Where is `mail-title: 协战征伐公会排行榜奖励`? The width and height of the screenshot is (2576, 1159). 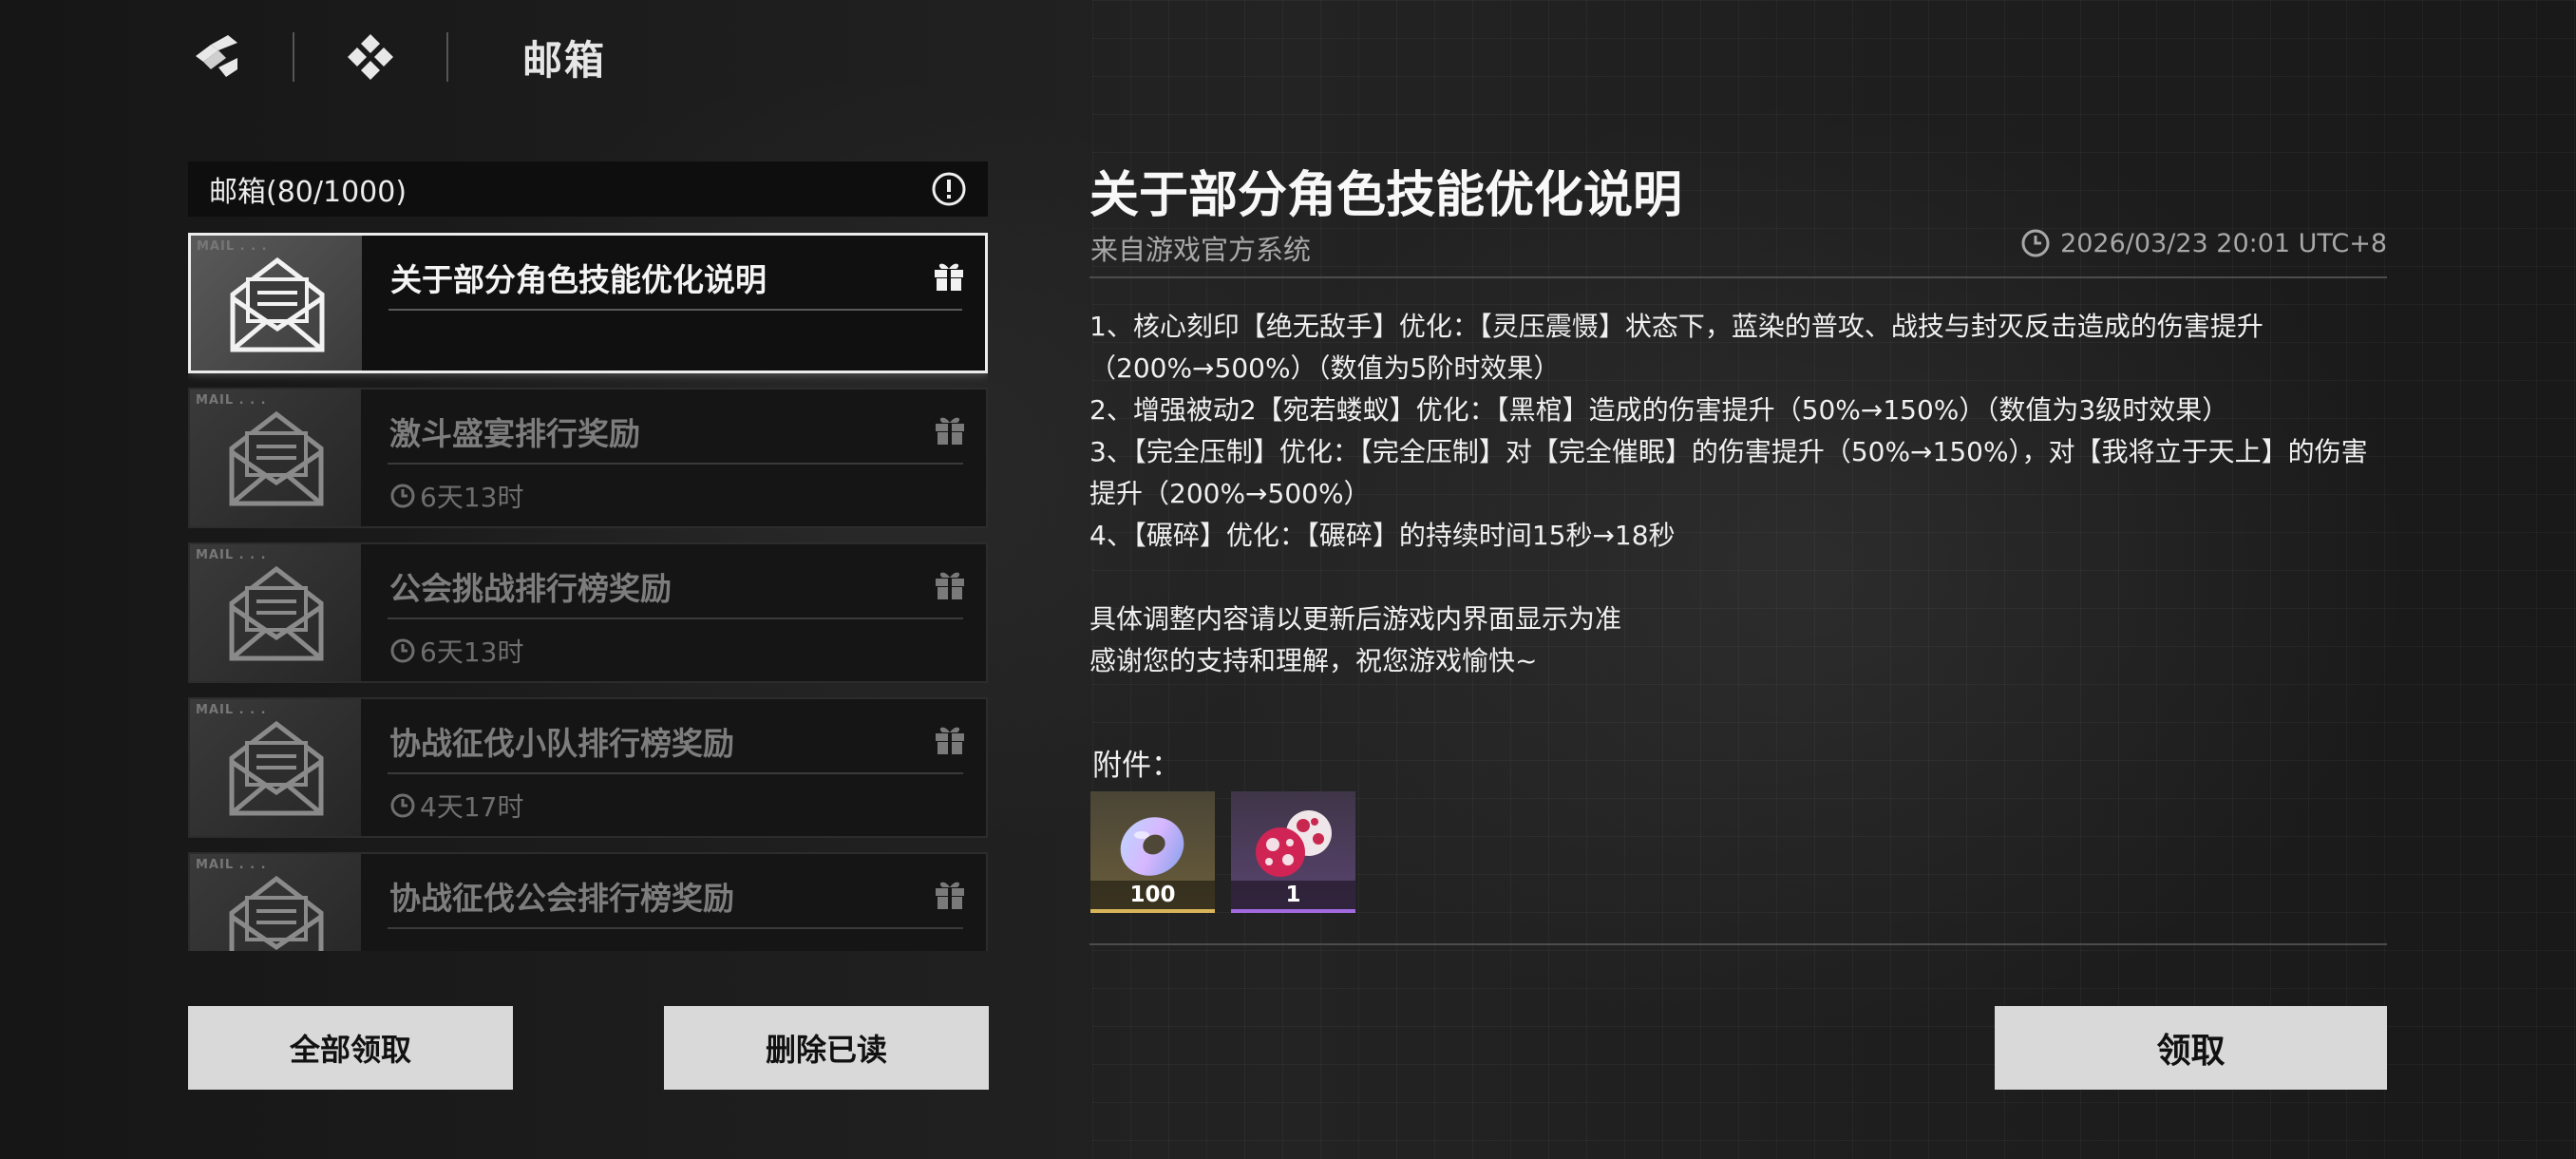
mail-title: 协战征伐公会排行榜奖励 is located at coordinates (561, 898).